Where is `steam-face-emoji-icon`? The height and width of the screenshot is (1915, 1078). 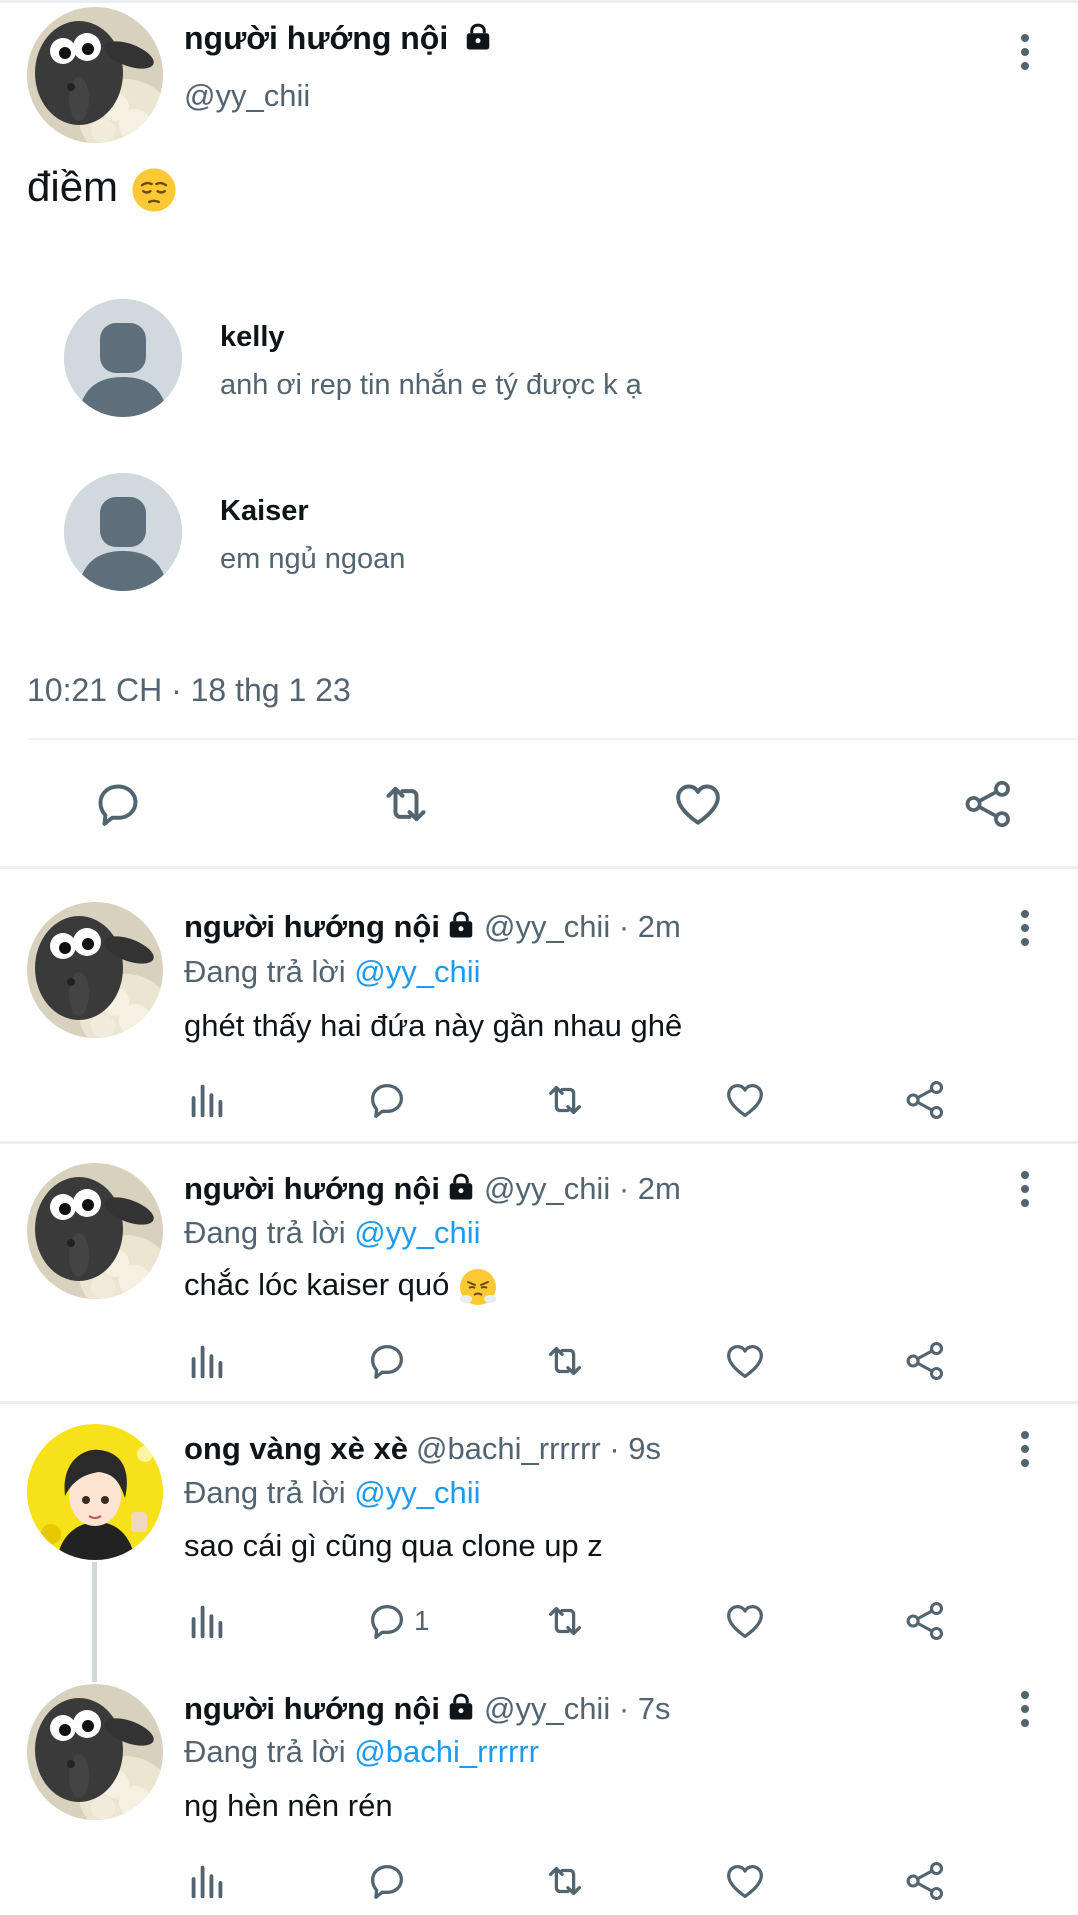 steam-face-emoji-icon is located at coordinates (478, 1287).